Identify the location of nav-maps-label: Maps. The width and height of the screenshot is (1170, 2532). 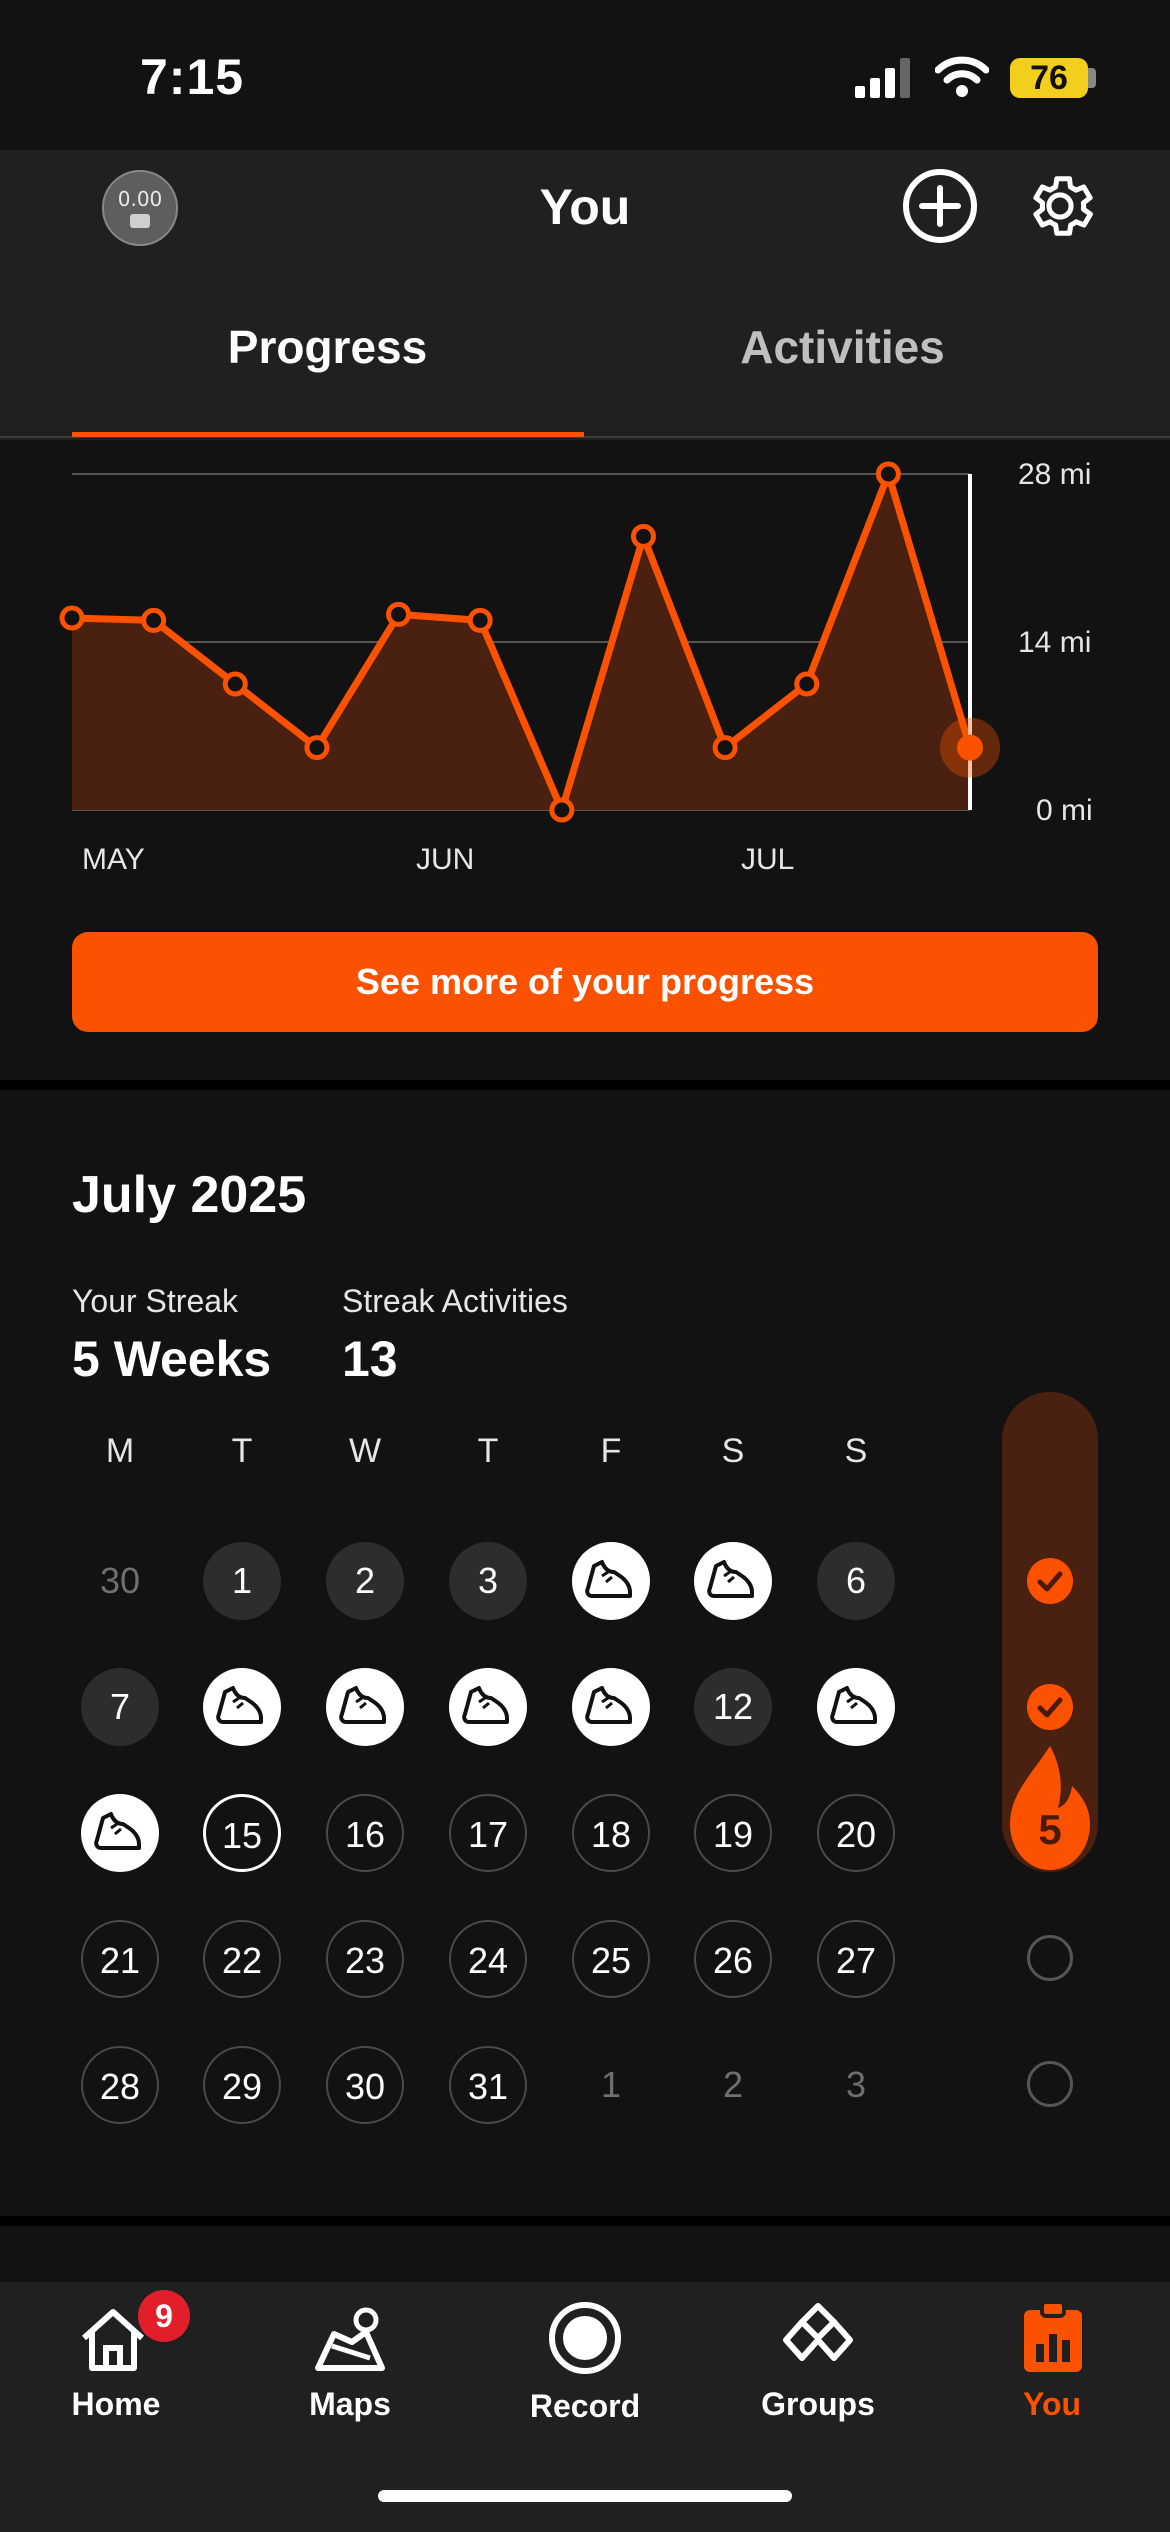
(350, 2404).